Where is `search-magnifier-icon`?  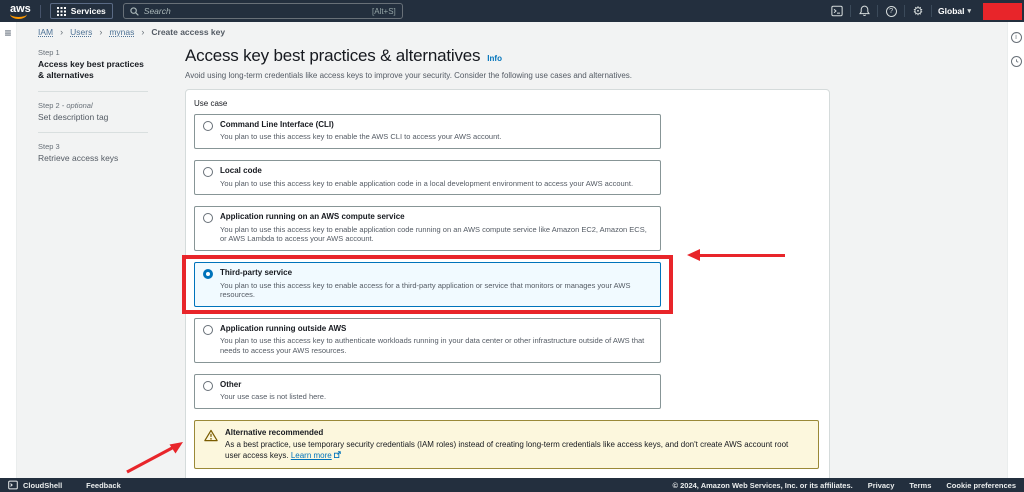 search-magnifier-icon is located at coordinates (134, 11).